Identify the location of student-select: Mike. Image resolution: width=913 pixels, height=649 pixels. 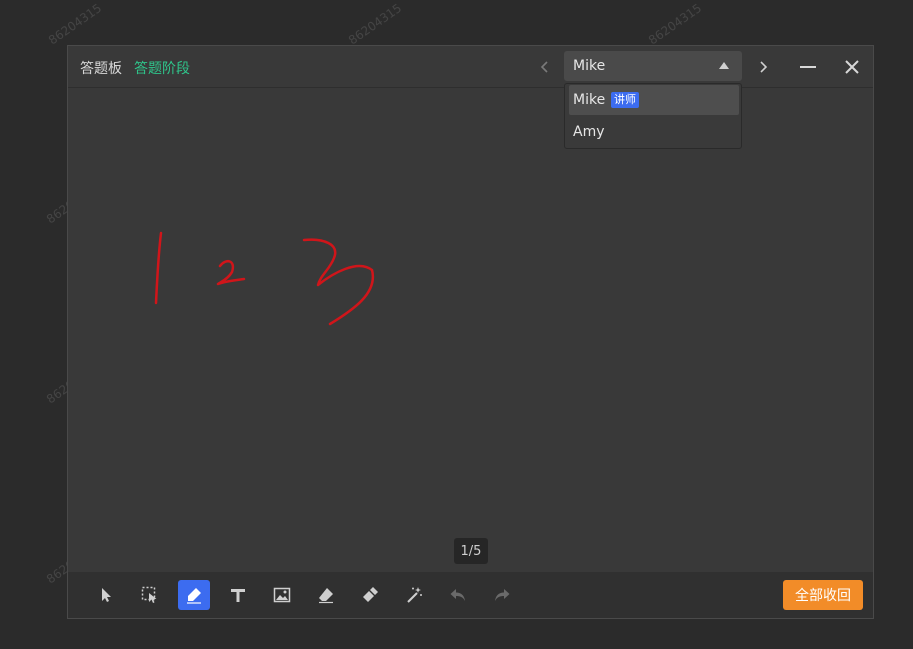
(653, 66).